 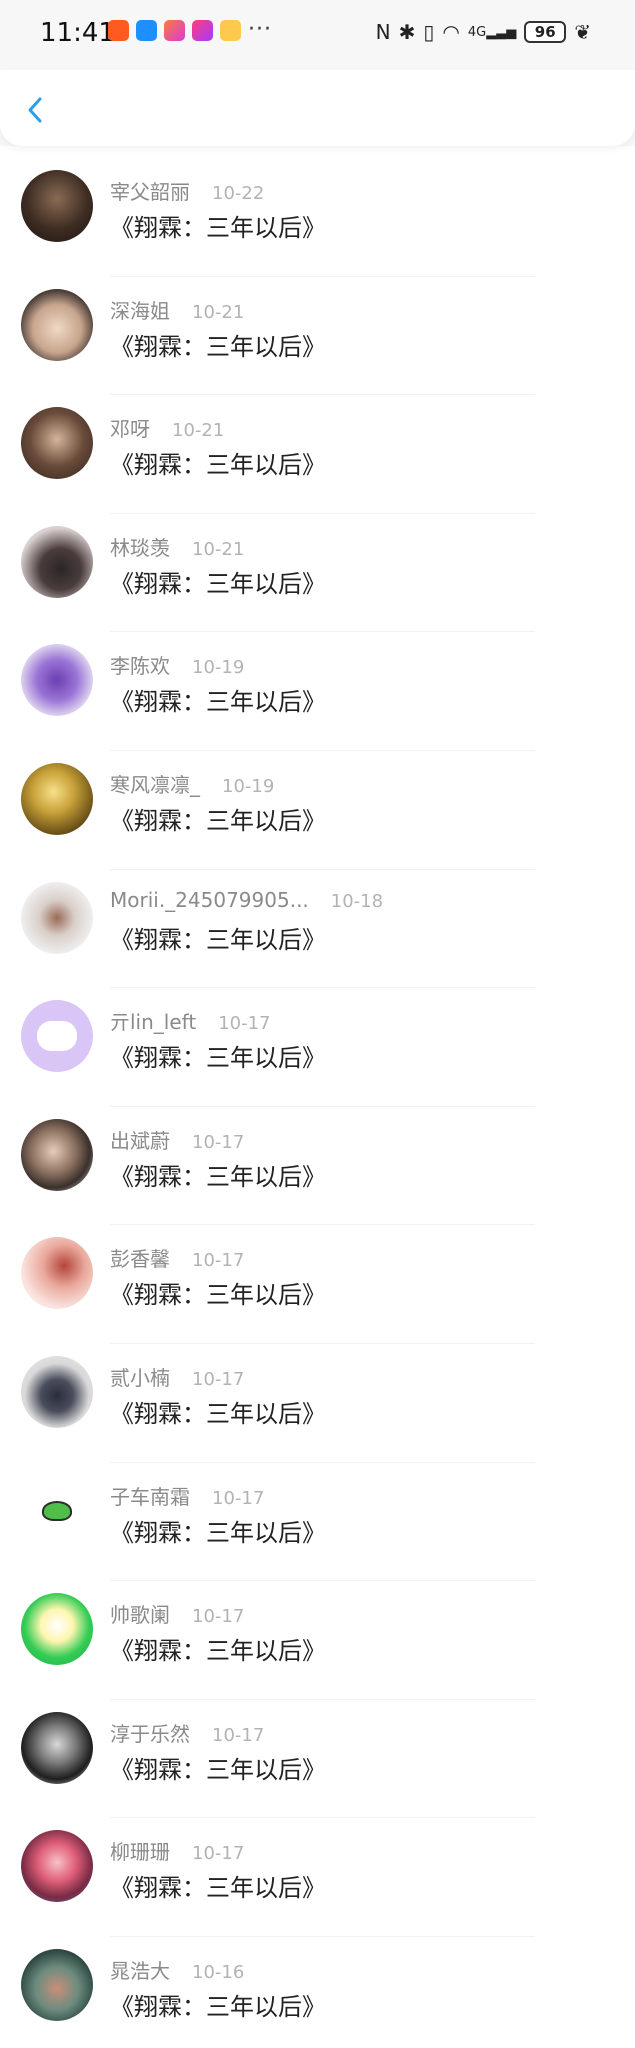 I want to click on list-item: 邓呀 10-21 《翔霖：三年以后》, so click(x=317, y=454).